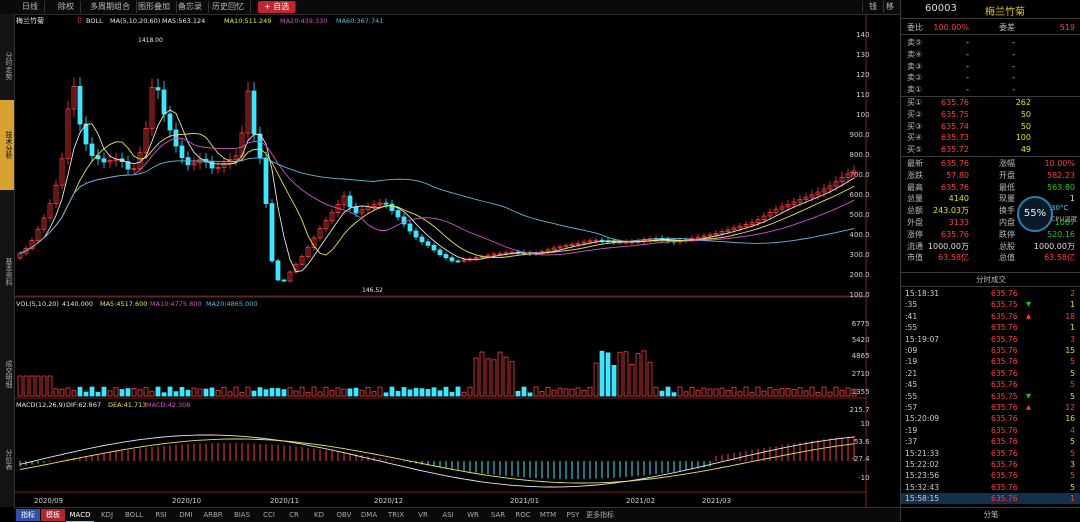 The height and width of the screenshot is (522, 1080). I want to click on indicator-tab: DMI, so click(186, 515).